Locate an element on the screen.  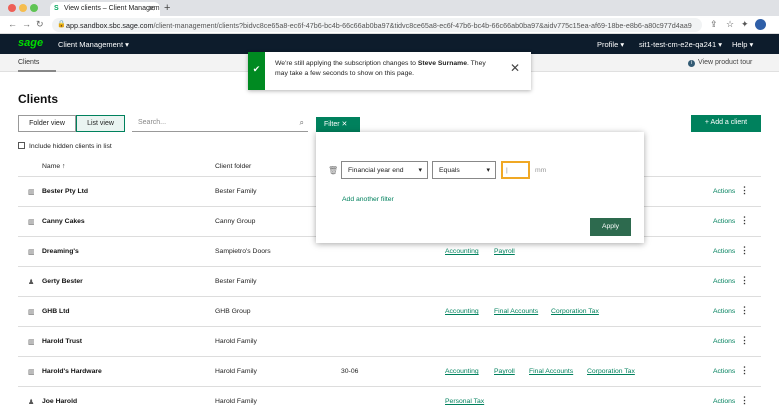
new-tab-icon: + is located at coordinates (167, 8).